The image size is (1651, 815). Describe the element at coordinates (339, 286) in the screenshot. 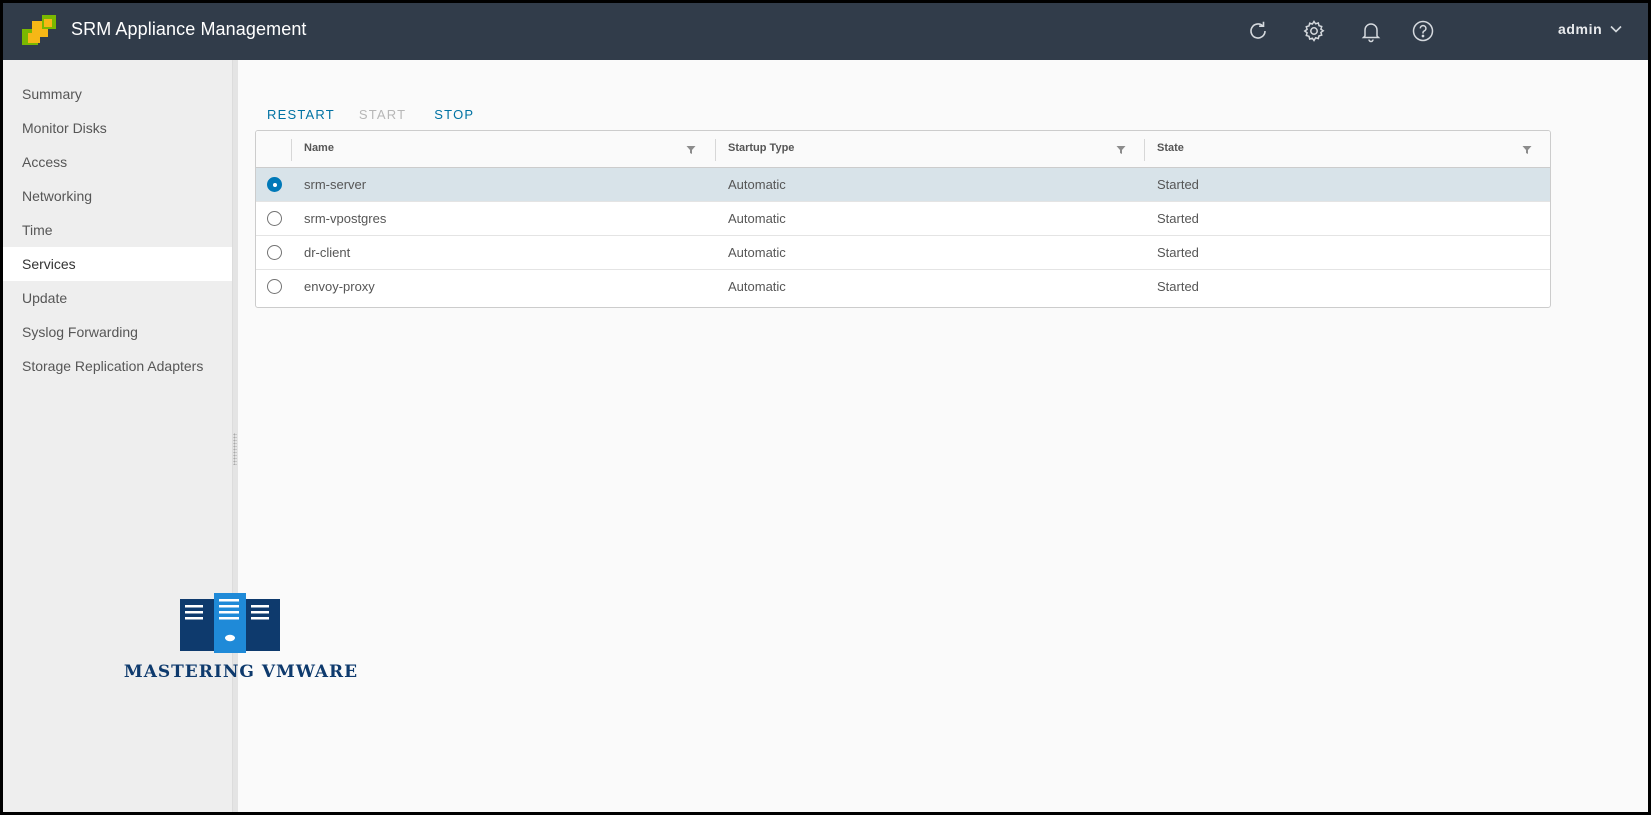

I see `cell-name: envoy-proxy` at that location.